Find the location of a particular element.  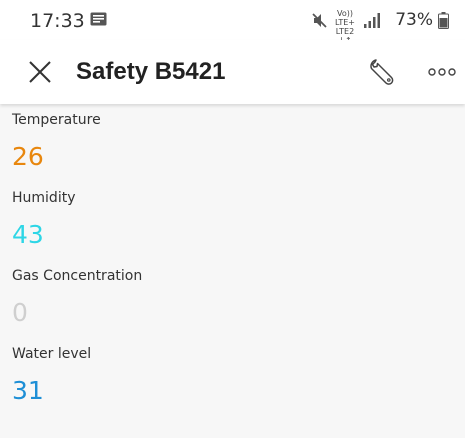

status-time: 17:33 is located at coordinates (57, 21).